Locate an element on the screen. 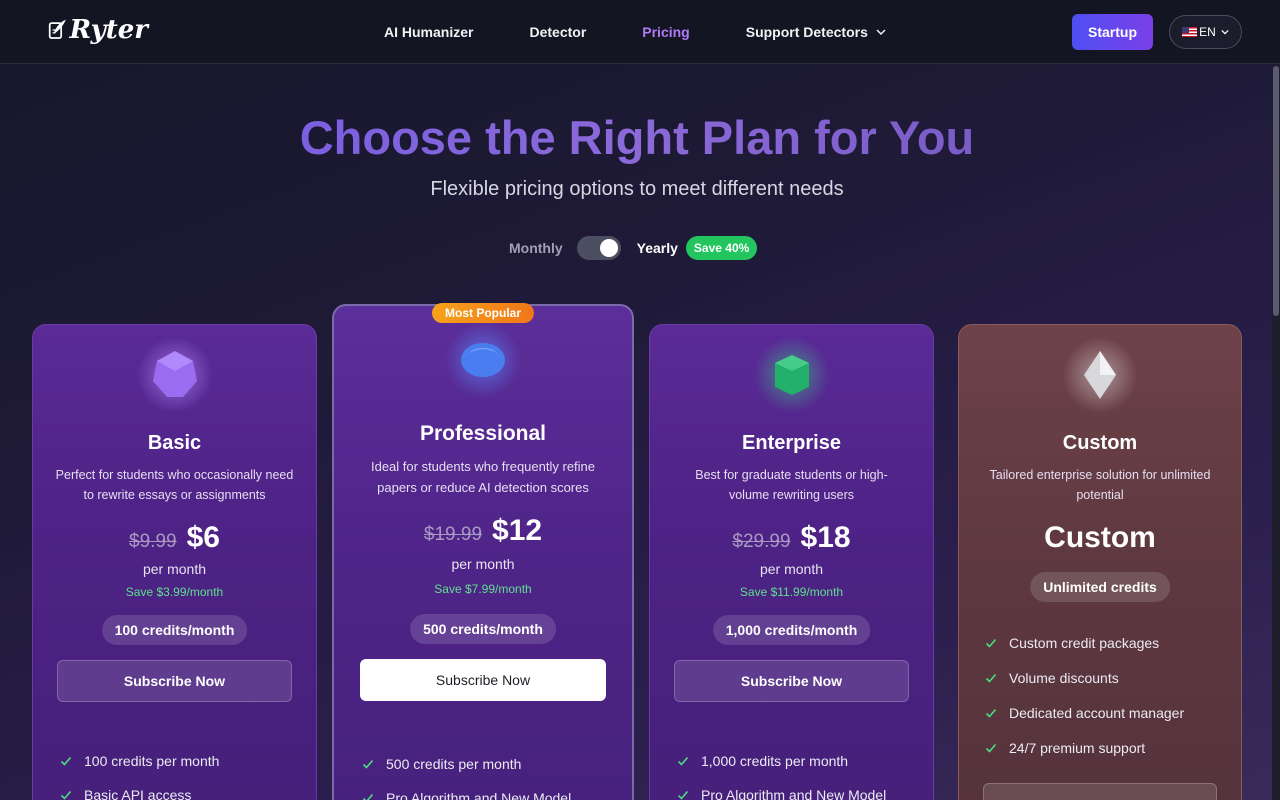  price-row: $9.99 $6 is located at coordinates (174, 538).